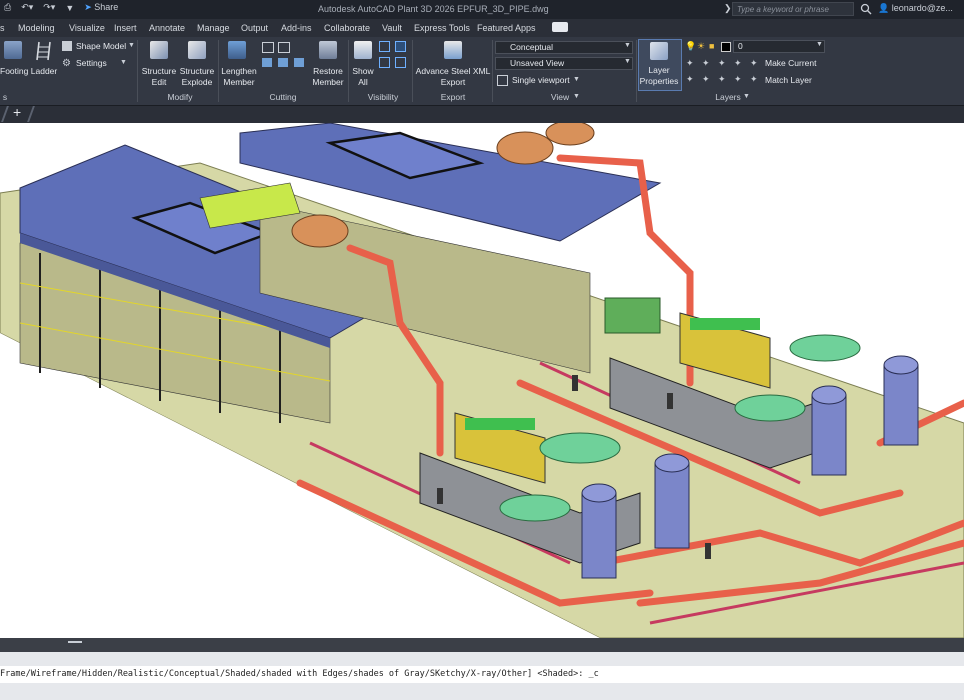 The image size is (964, 700). I want to click on tab-vault: Vault, so click(392, 28).